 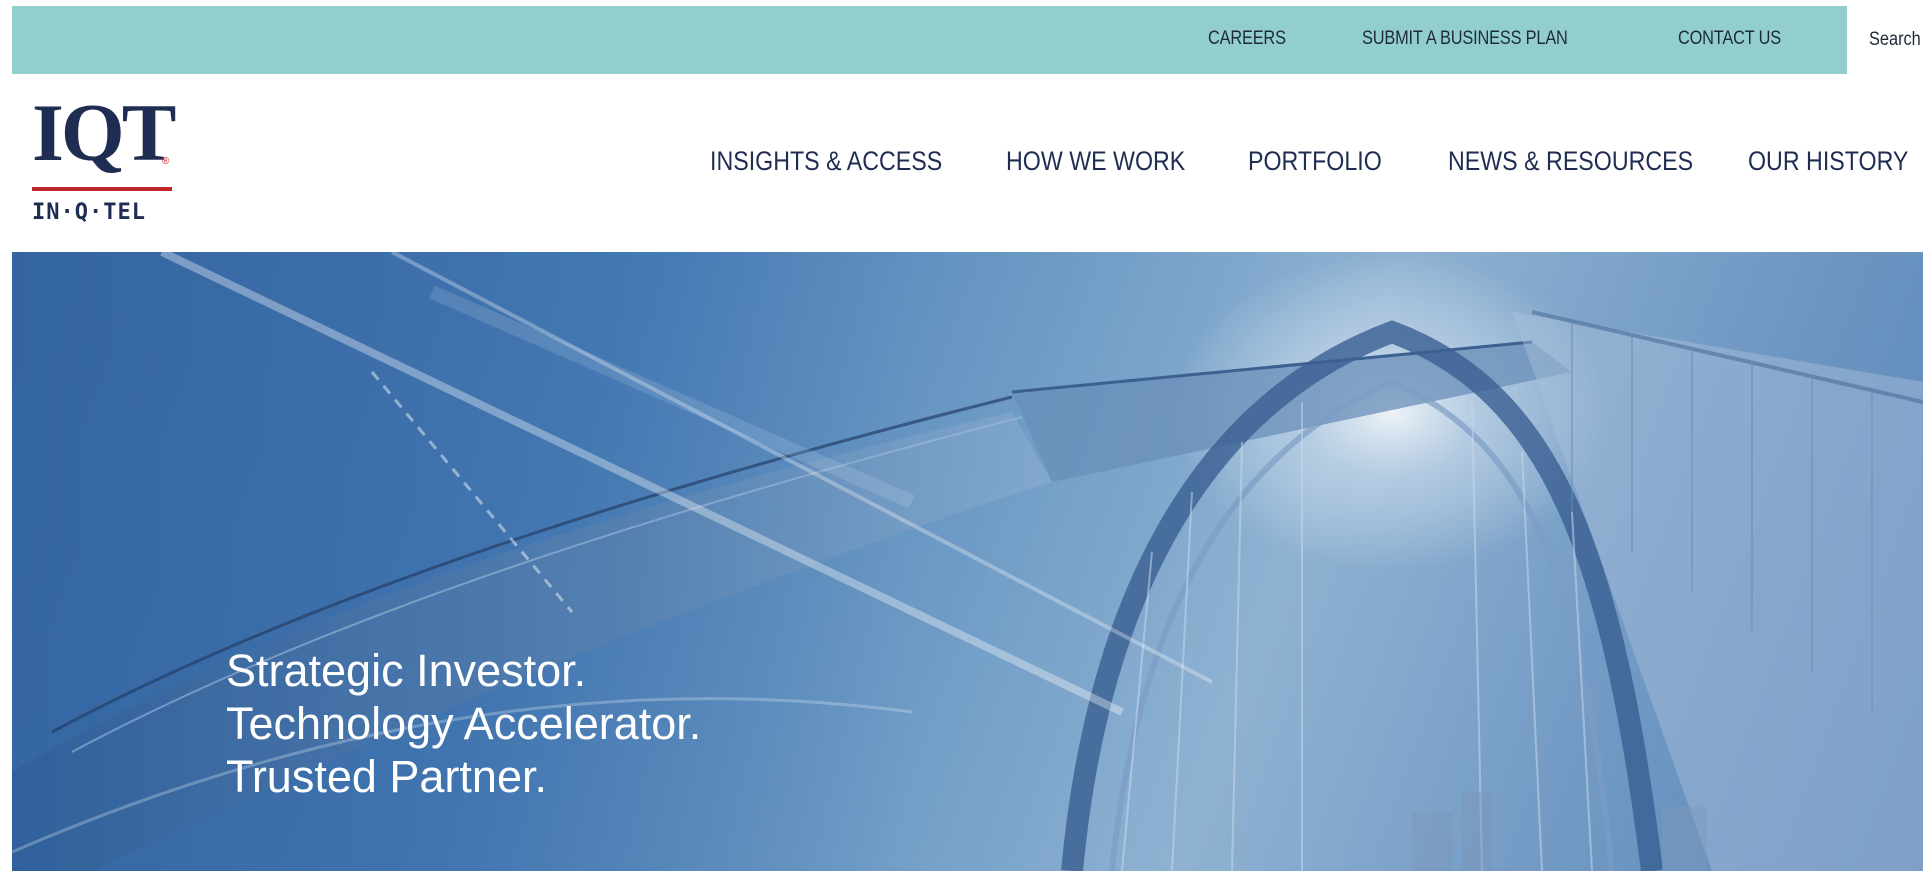 I want to click on nav-portfolio: PORTFOLIO, so click(x=1315, y=161).